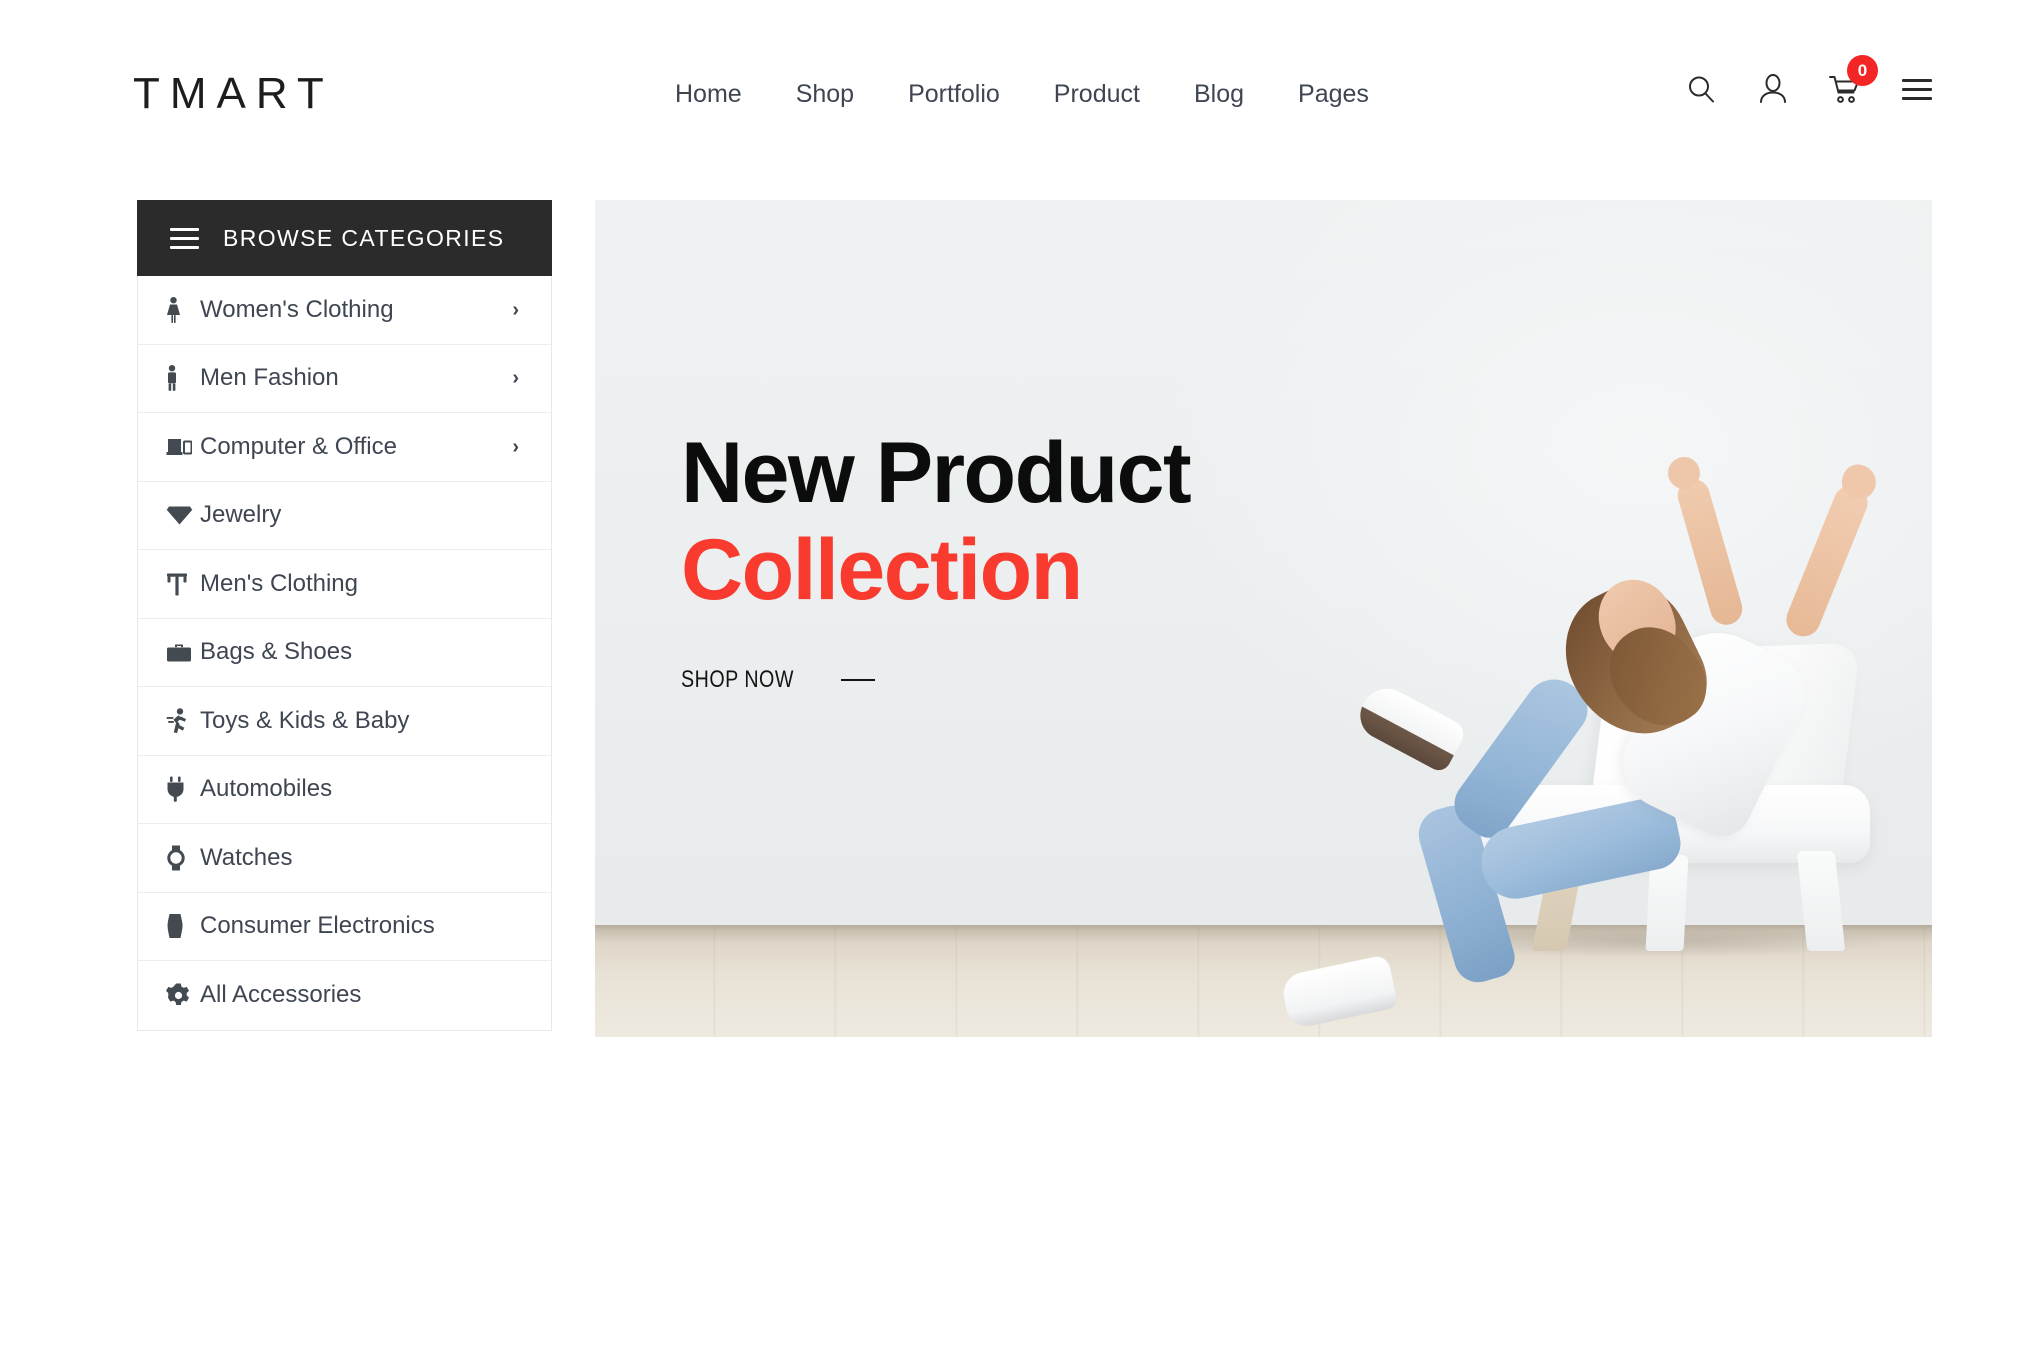  I want to click on nav-item-shop: Shop, so click(825, 94).